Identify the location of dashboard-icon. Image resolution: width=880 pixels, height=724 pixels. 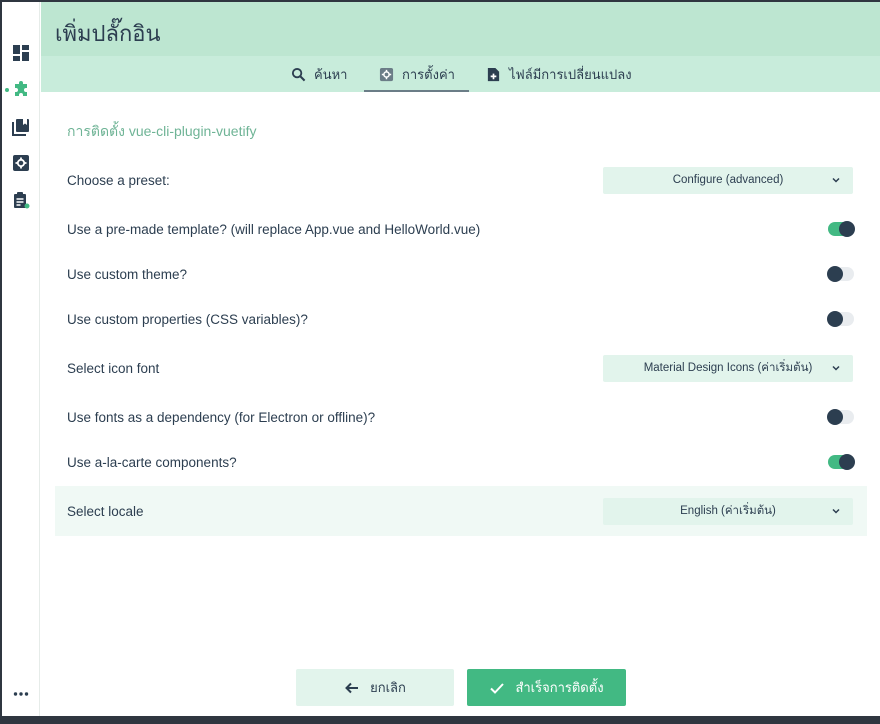
(21, 53).